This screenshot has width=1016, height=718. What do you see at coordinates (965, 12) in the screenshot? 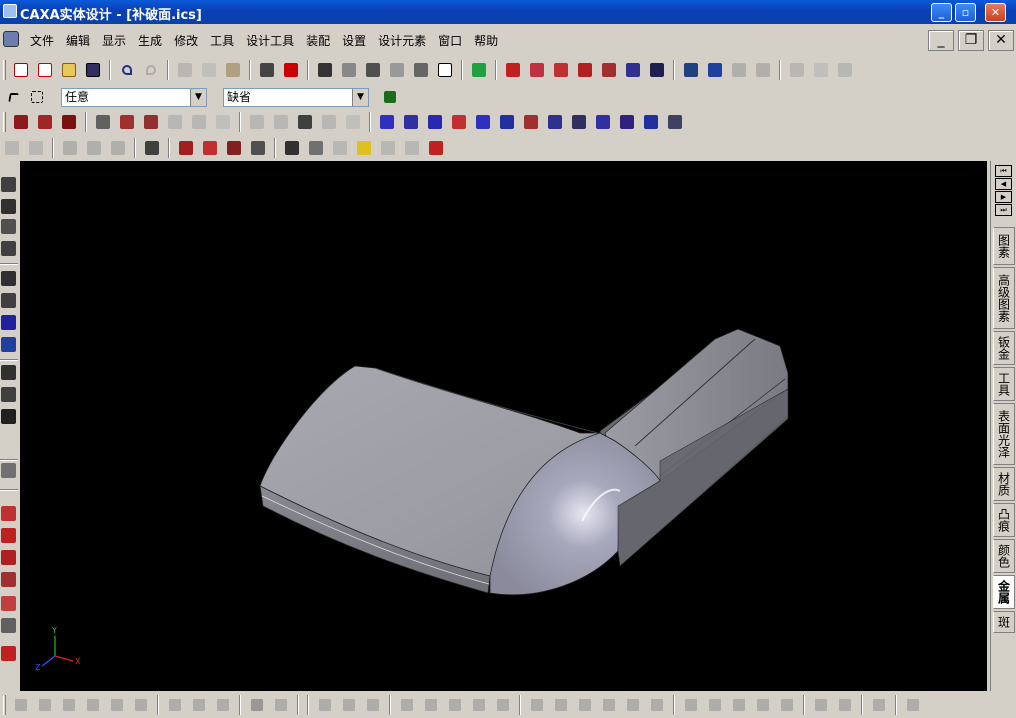
I see `maximize-button: ▫` at bounding box center [965, 12].